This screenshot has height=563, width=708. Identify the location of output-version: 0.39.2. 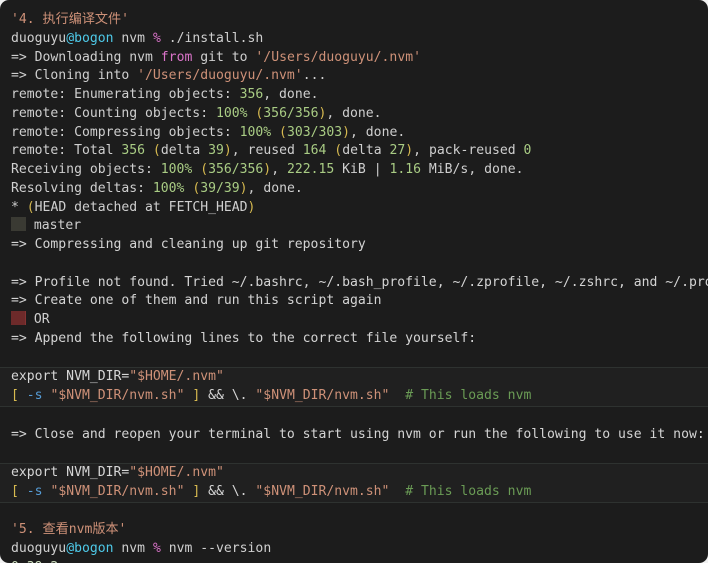
(354, 561).